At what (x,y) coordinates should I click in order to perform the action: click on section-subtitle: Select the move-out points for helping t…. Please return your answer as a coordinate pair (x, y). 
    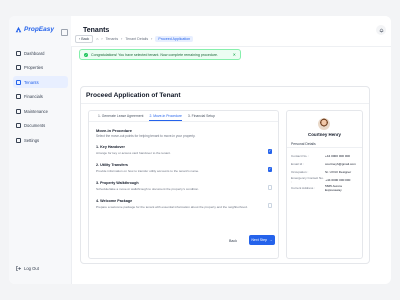
    Looking at the image, I should click on (146, 136).